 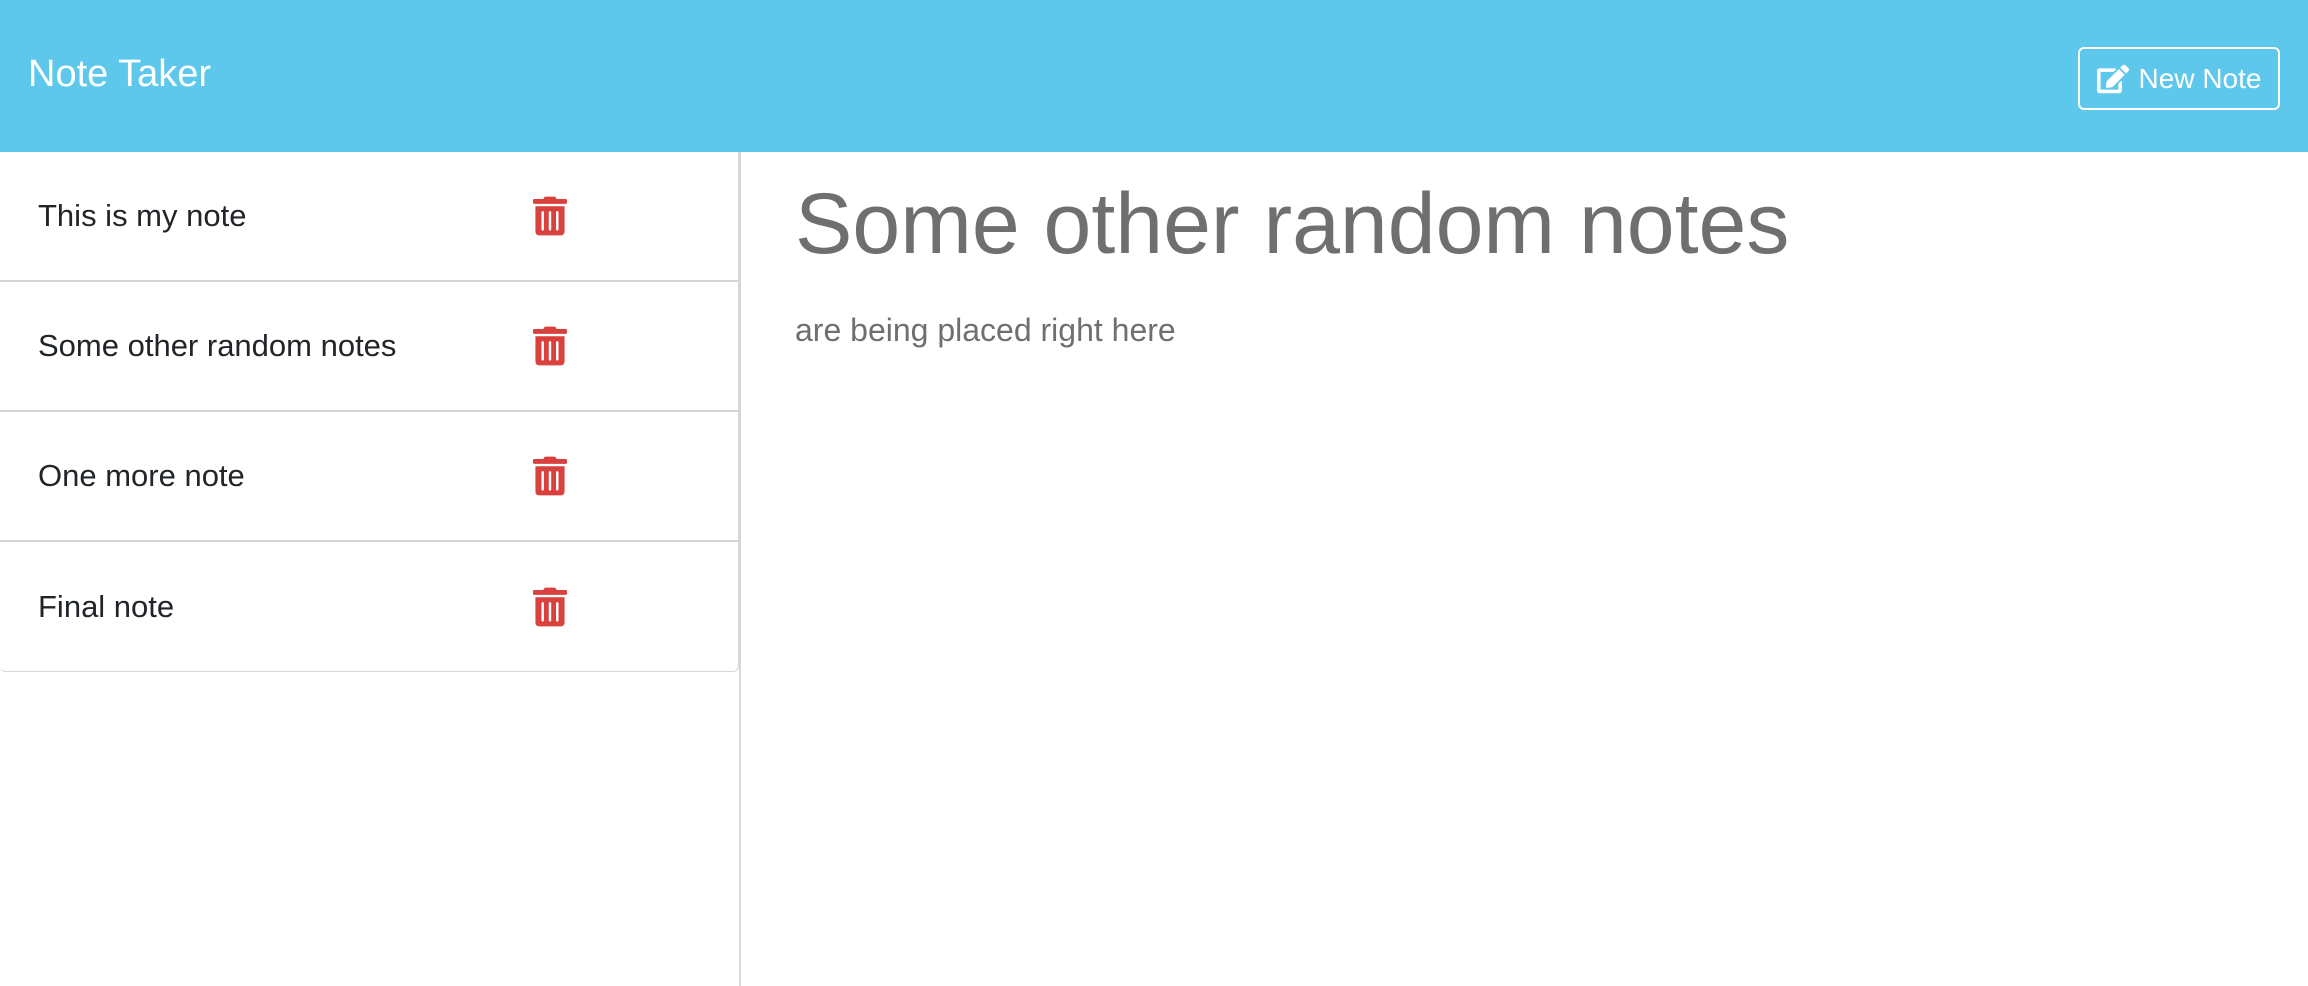 What do you see at coordinates (106, 606) in the screenshot?
I see `note-list-title: Final note` at bounding box center [106, 606].